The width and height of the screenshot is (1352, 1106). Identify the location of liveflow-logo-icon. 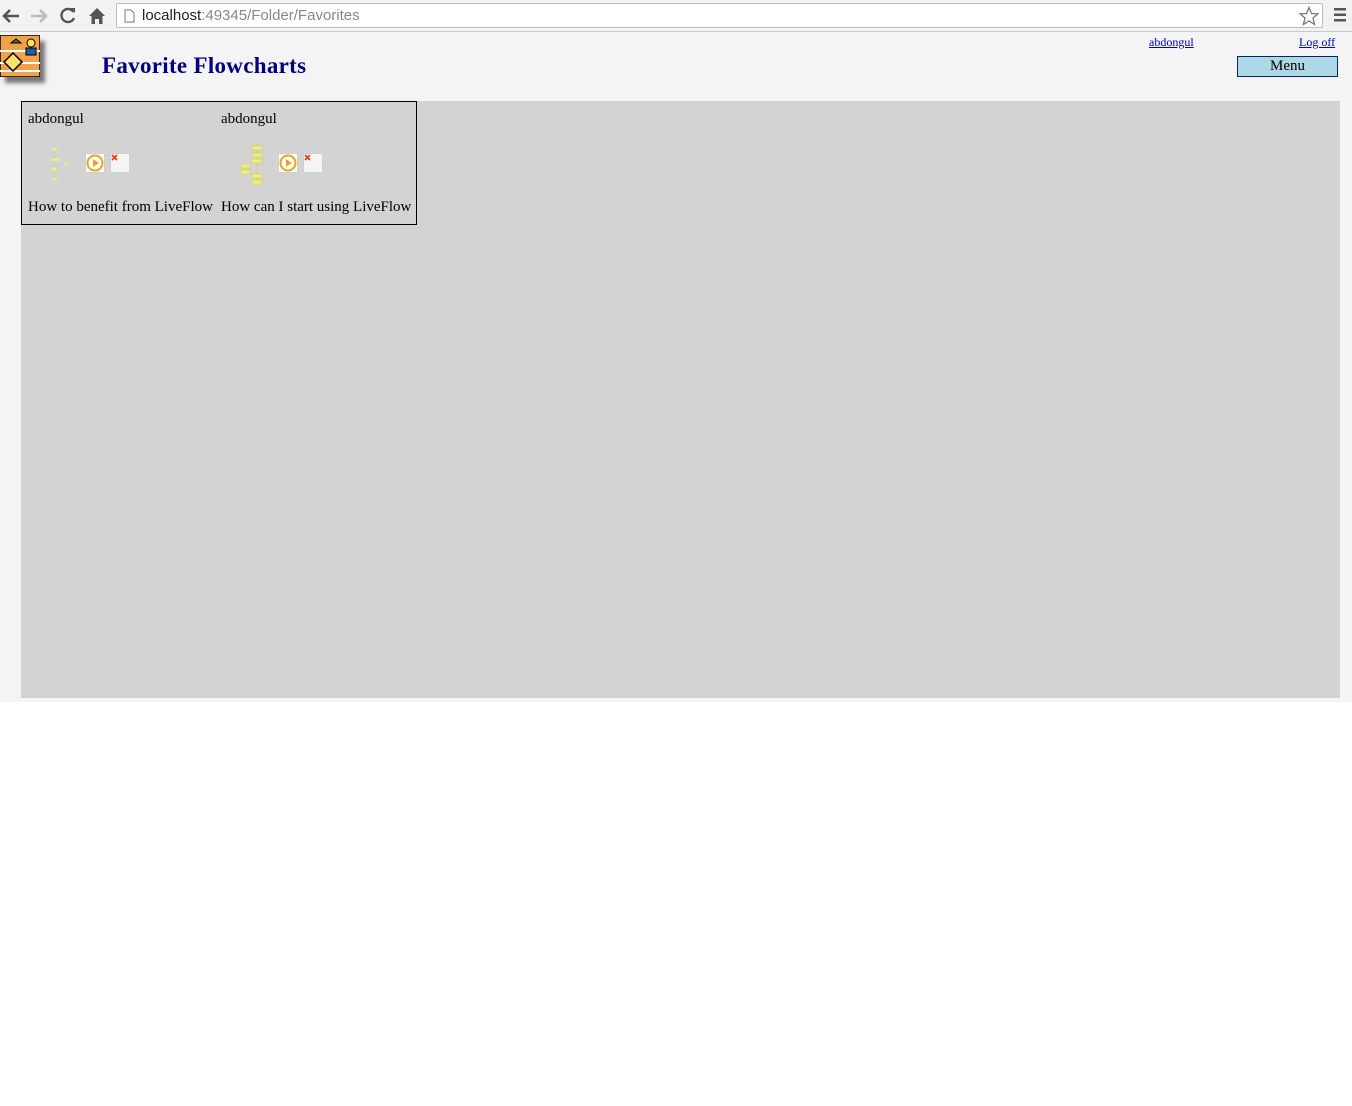
(20, 56).